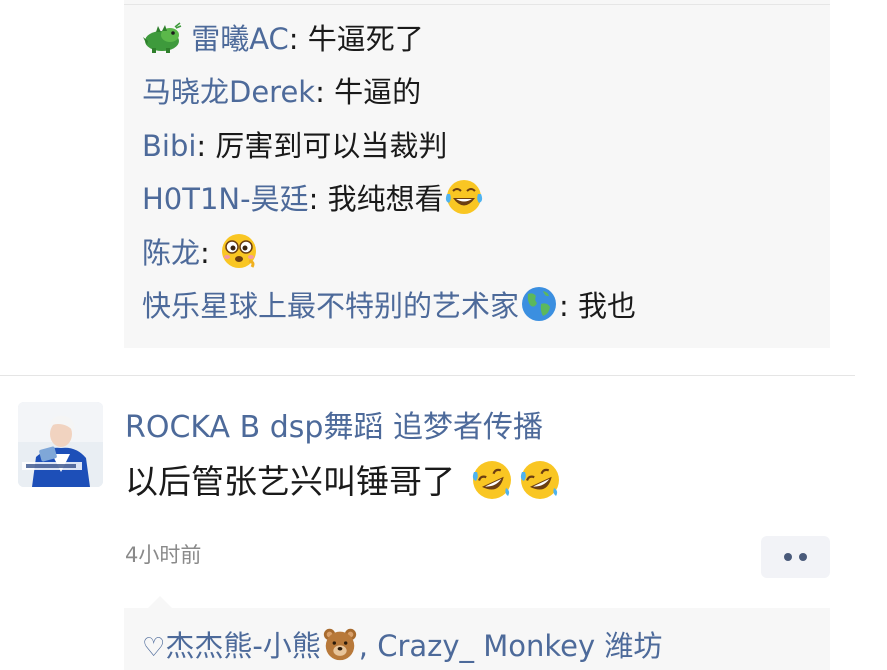 Image resolution: width=887 pixels, height=670 pixels. I want to click on reply-author: 陈龙, so click(171, 253).